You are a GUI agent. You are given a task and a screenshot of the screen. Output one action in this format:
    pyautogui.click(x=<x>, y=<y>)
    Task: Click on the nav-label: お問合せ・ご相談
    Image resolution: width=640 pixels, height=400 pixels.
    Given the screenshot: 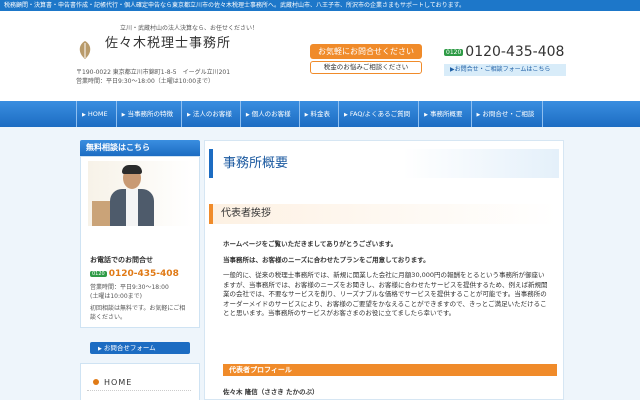 What is the action you would take?
    pyautogui.click(x=508, y=114)
    